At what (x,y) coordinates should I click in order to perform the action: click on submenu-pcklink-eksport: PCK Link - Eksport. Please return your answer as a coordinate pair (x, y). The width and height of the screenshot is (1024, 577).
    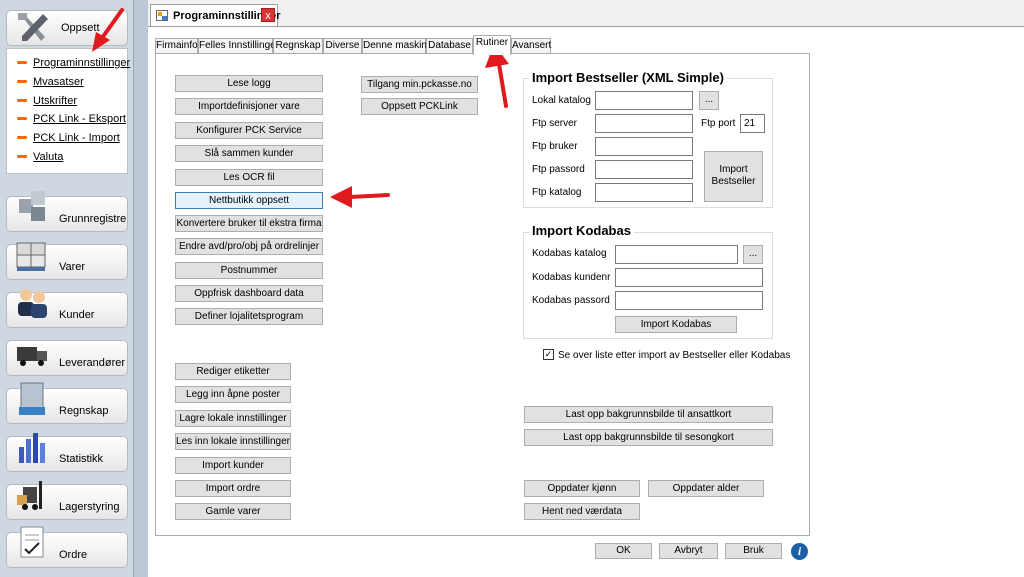
    Looking at the image, I should click on (79, 119).